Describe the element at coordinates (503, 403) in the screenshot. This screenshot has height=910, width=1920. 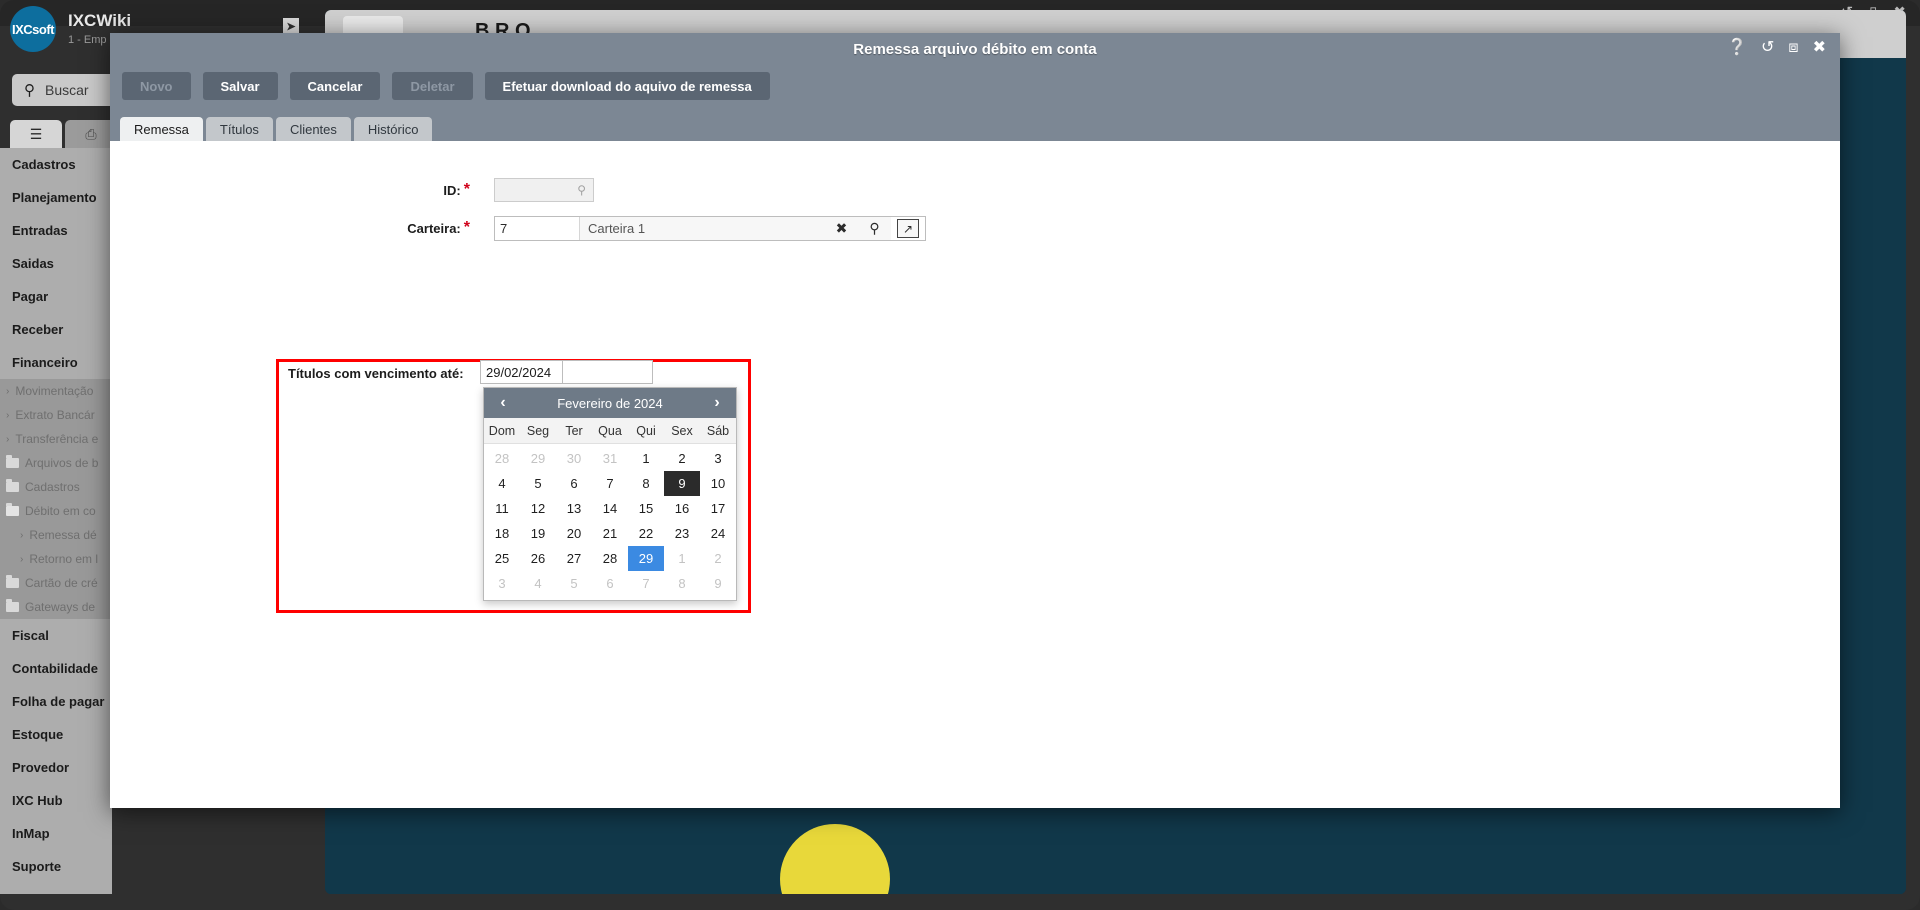
I see `prev-month-icon: ‹` at that location.